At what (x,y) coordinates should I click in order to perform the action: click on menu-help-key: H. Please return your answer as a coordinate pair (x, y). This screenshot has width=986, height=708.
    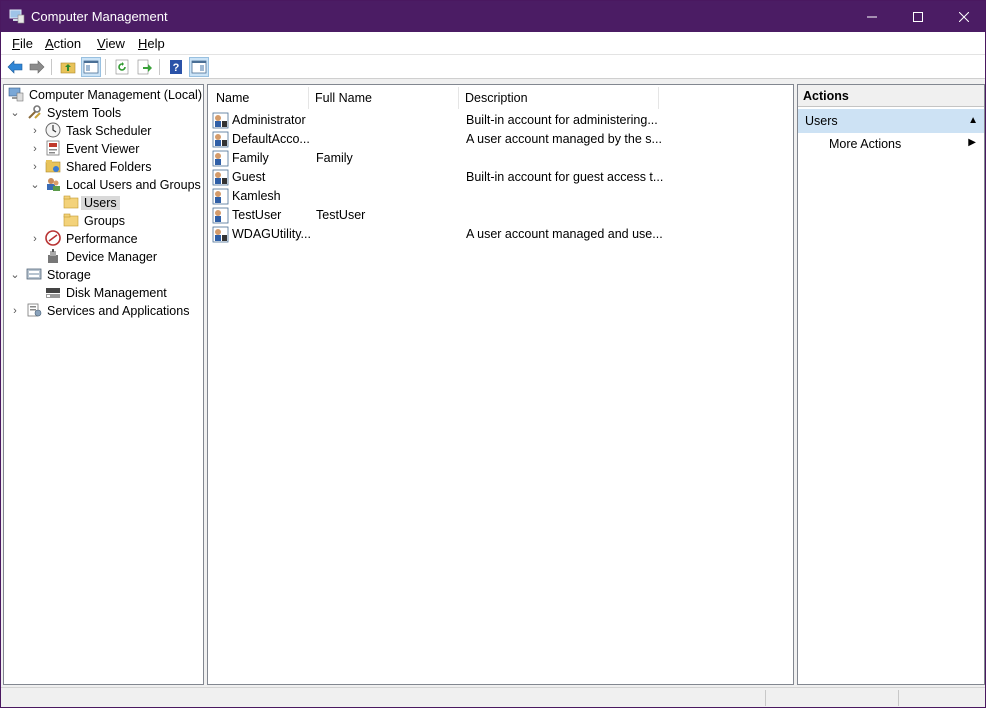
    Looking at the image, I should click on (143, 43).